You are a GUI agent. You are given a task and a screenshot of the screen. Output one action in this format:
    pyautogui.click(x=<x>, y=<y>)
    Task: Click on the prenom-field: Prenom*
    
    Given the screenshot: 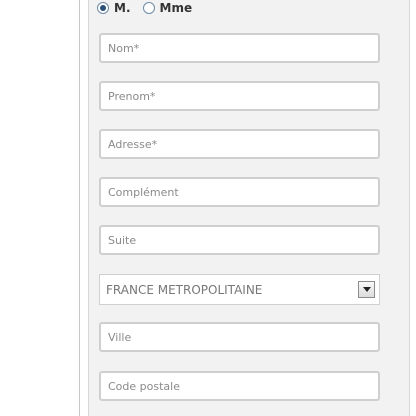 What is the action you would take?
    pyautogui.click(x=239, y=96)
    